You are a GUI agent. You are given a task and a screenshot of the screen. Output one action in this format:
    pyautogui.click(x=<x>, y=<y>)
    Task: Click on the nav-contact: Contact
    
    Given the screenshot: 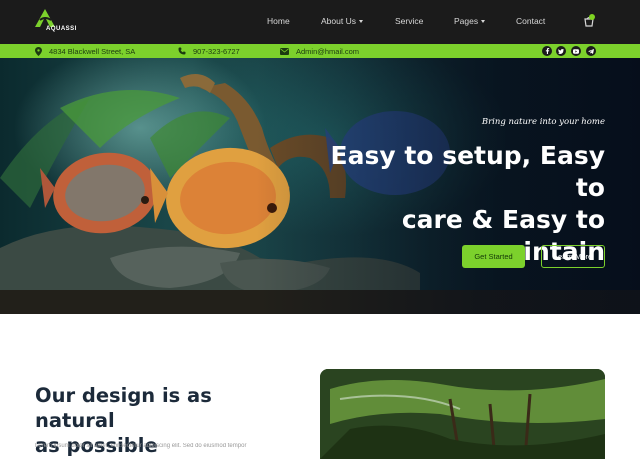 What is the action you would take?
    pyautogui.click(x=530, y=21)
    